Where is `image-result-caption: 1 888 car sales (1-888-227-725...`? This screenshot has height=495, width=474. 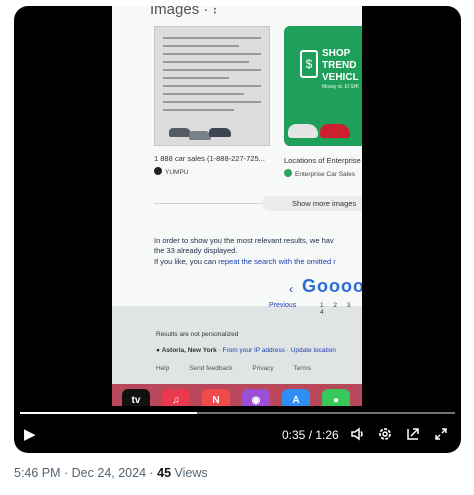 image-result-caption: 1 888 car sales (1-888-227-725... is located at coordinates (209, 158).